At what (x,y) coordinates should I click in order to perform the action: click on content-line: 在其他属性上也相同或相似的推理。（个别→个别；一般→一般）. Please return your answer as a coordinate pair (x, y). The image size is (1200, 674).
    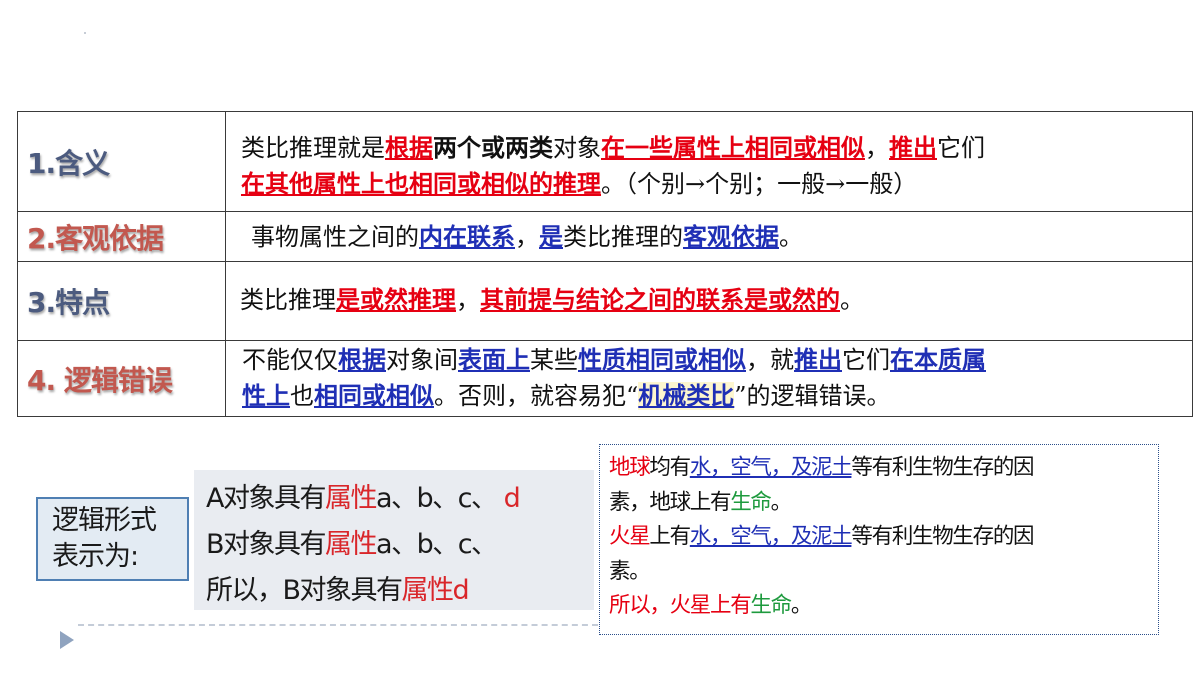
    Looking at the image, I should click on (716, 184).